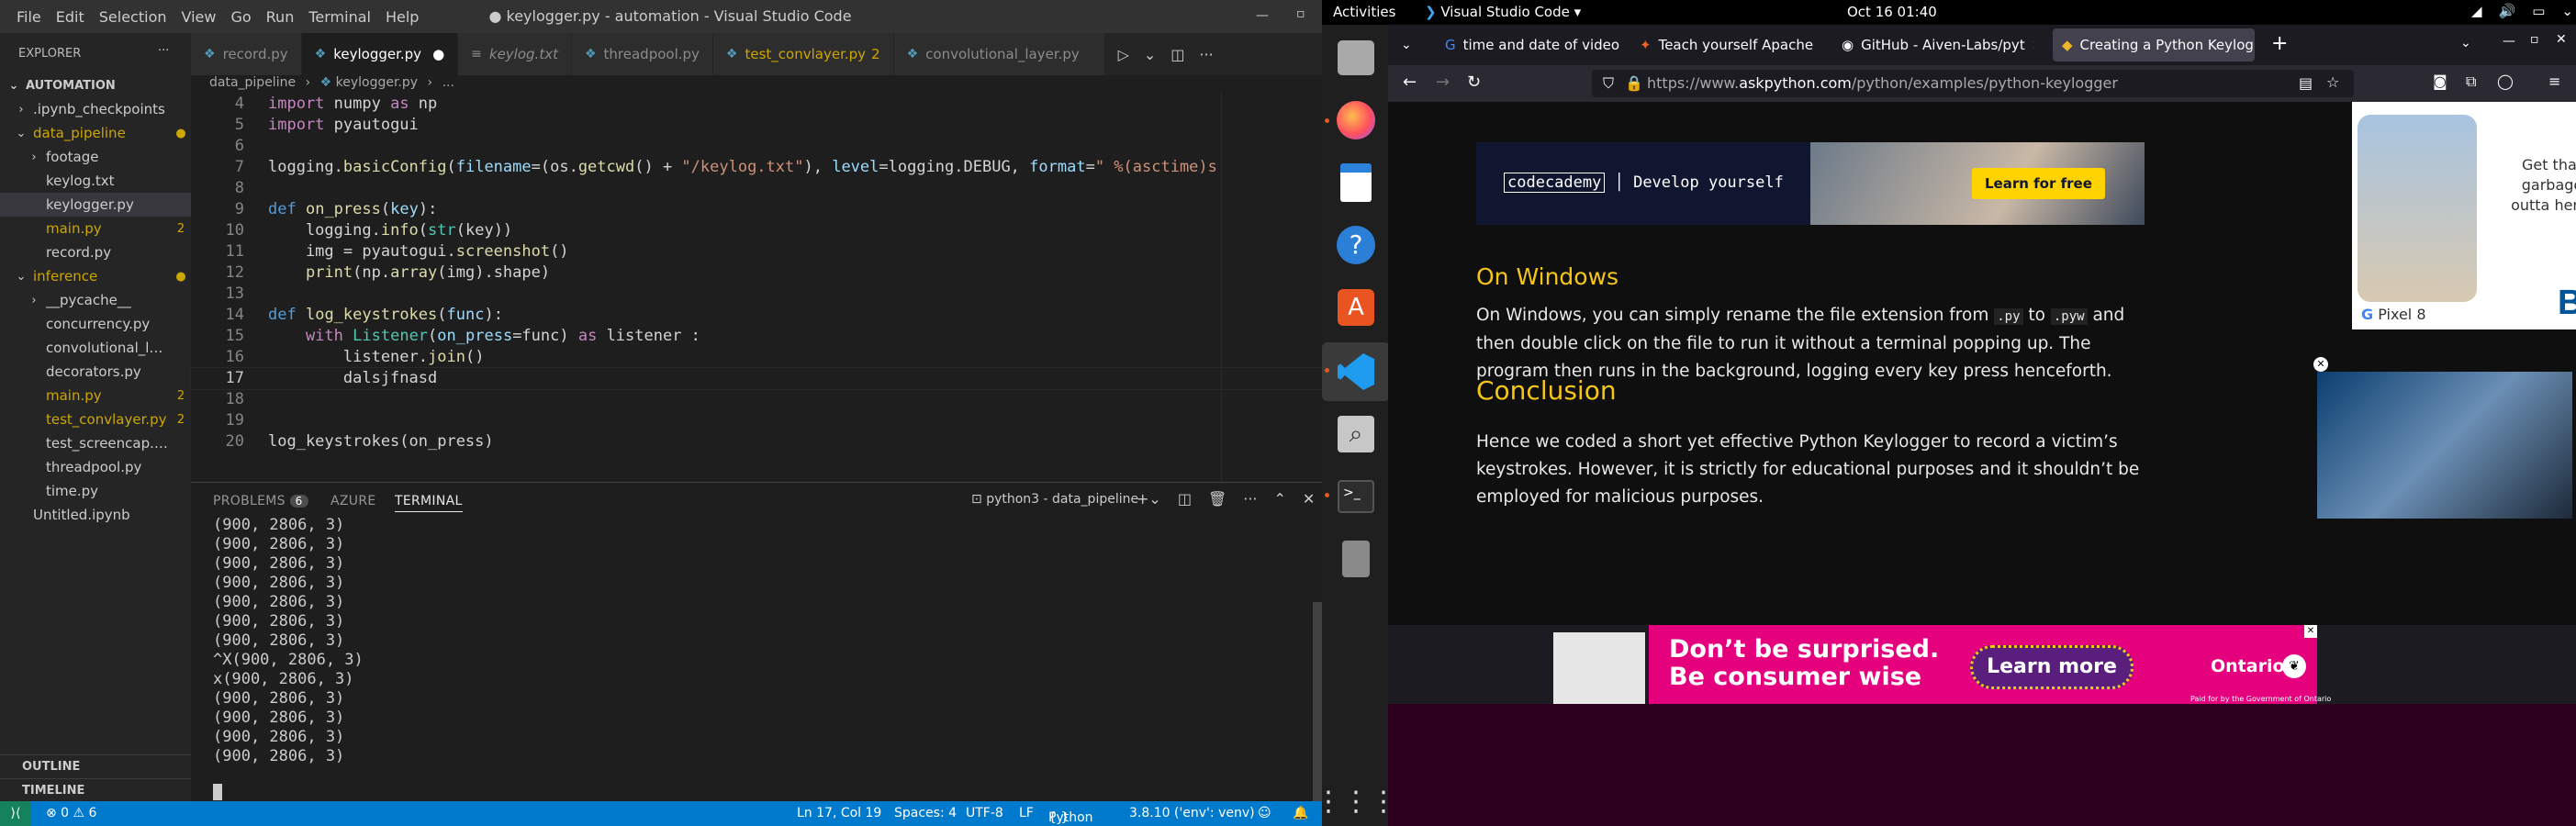  I want to click on menu-edit: Edit, so click(70, 17).